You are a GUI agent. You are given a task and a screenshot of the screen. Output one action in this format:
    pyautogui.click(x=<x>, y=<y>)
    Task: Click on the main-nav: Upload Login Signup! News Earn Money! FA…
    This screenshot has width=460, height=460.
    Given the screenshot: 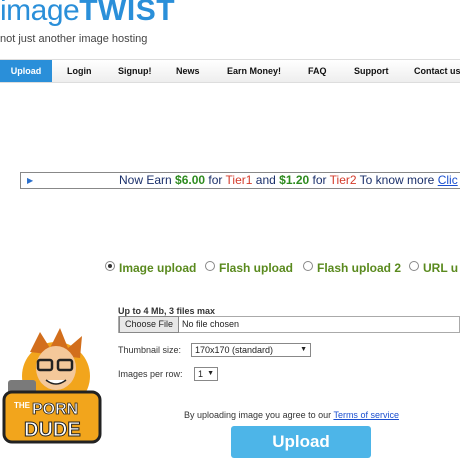 What is the action you would take?
    pyautogui.click(x=230, y=71)
    